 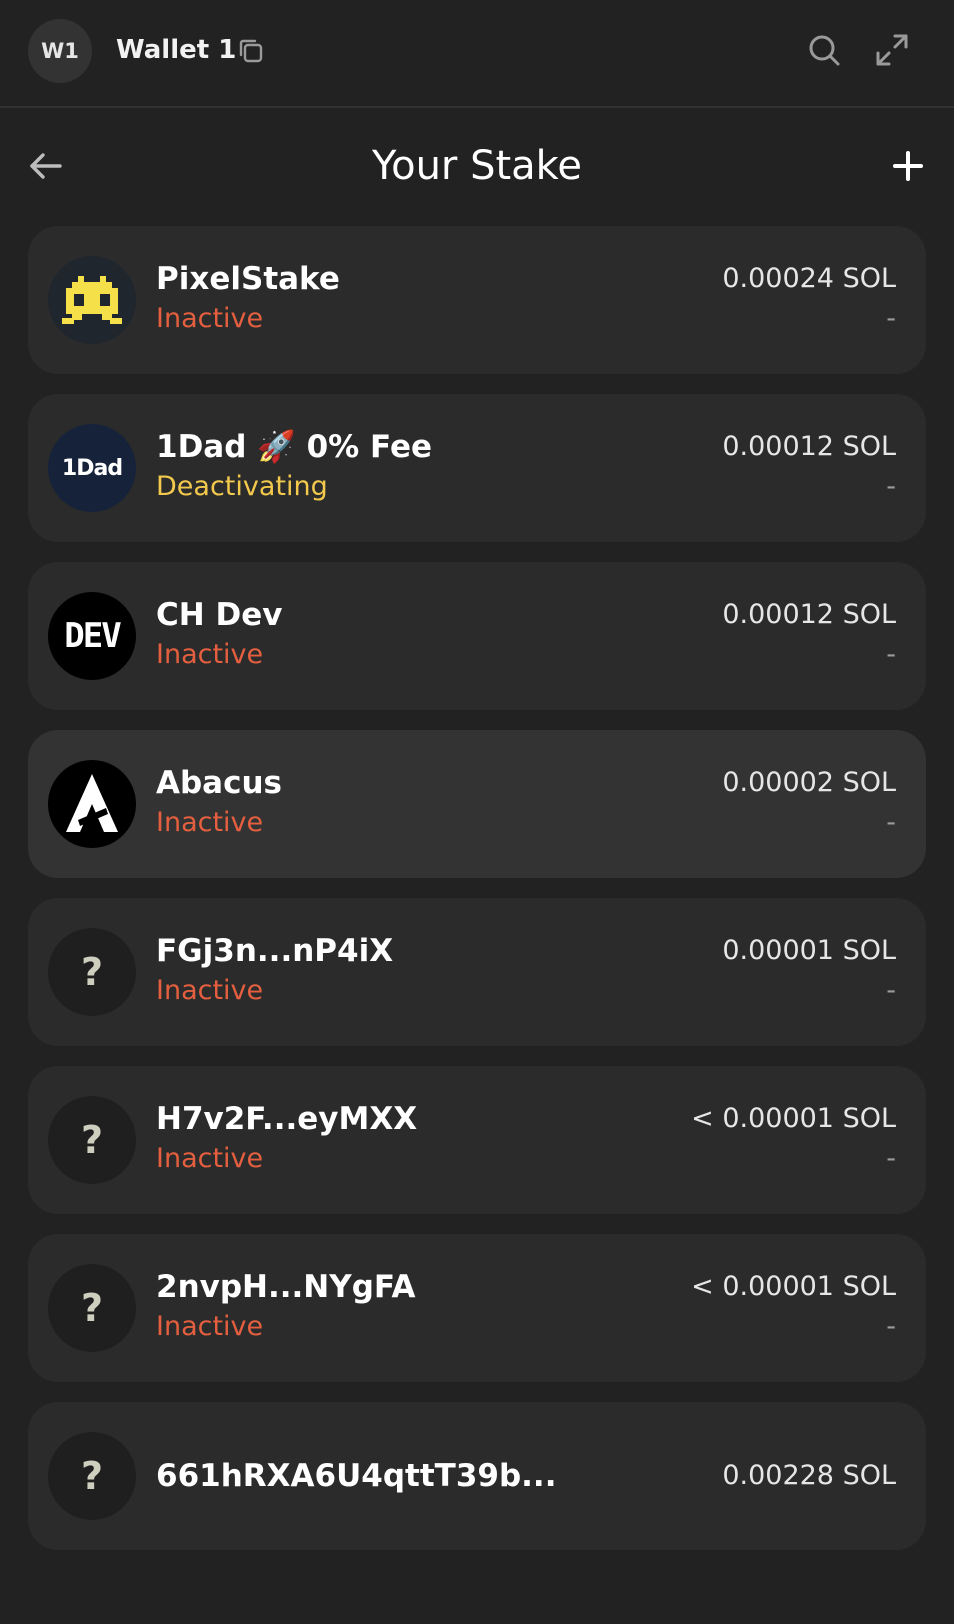 I want to click on stake-status: Deactivating, so click(x=242, y=486).